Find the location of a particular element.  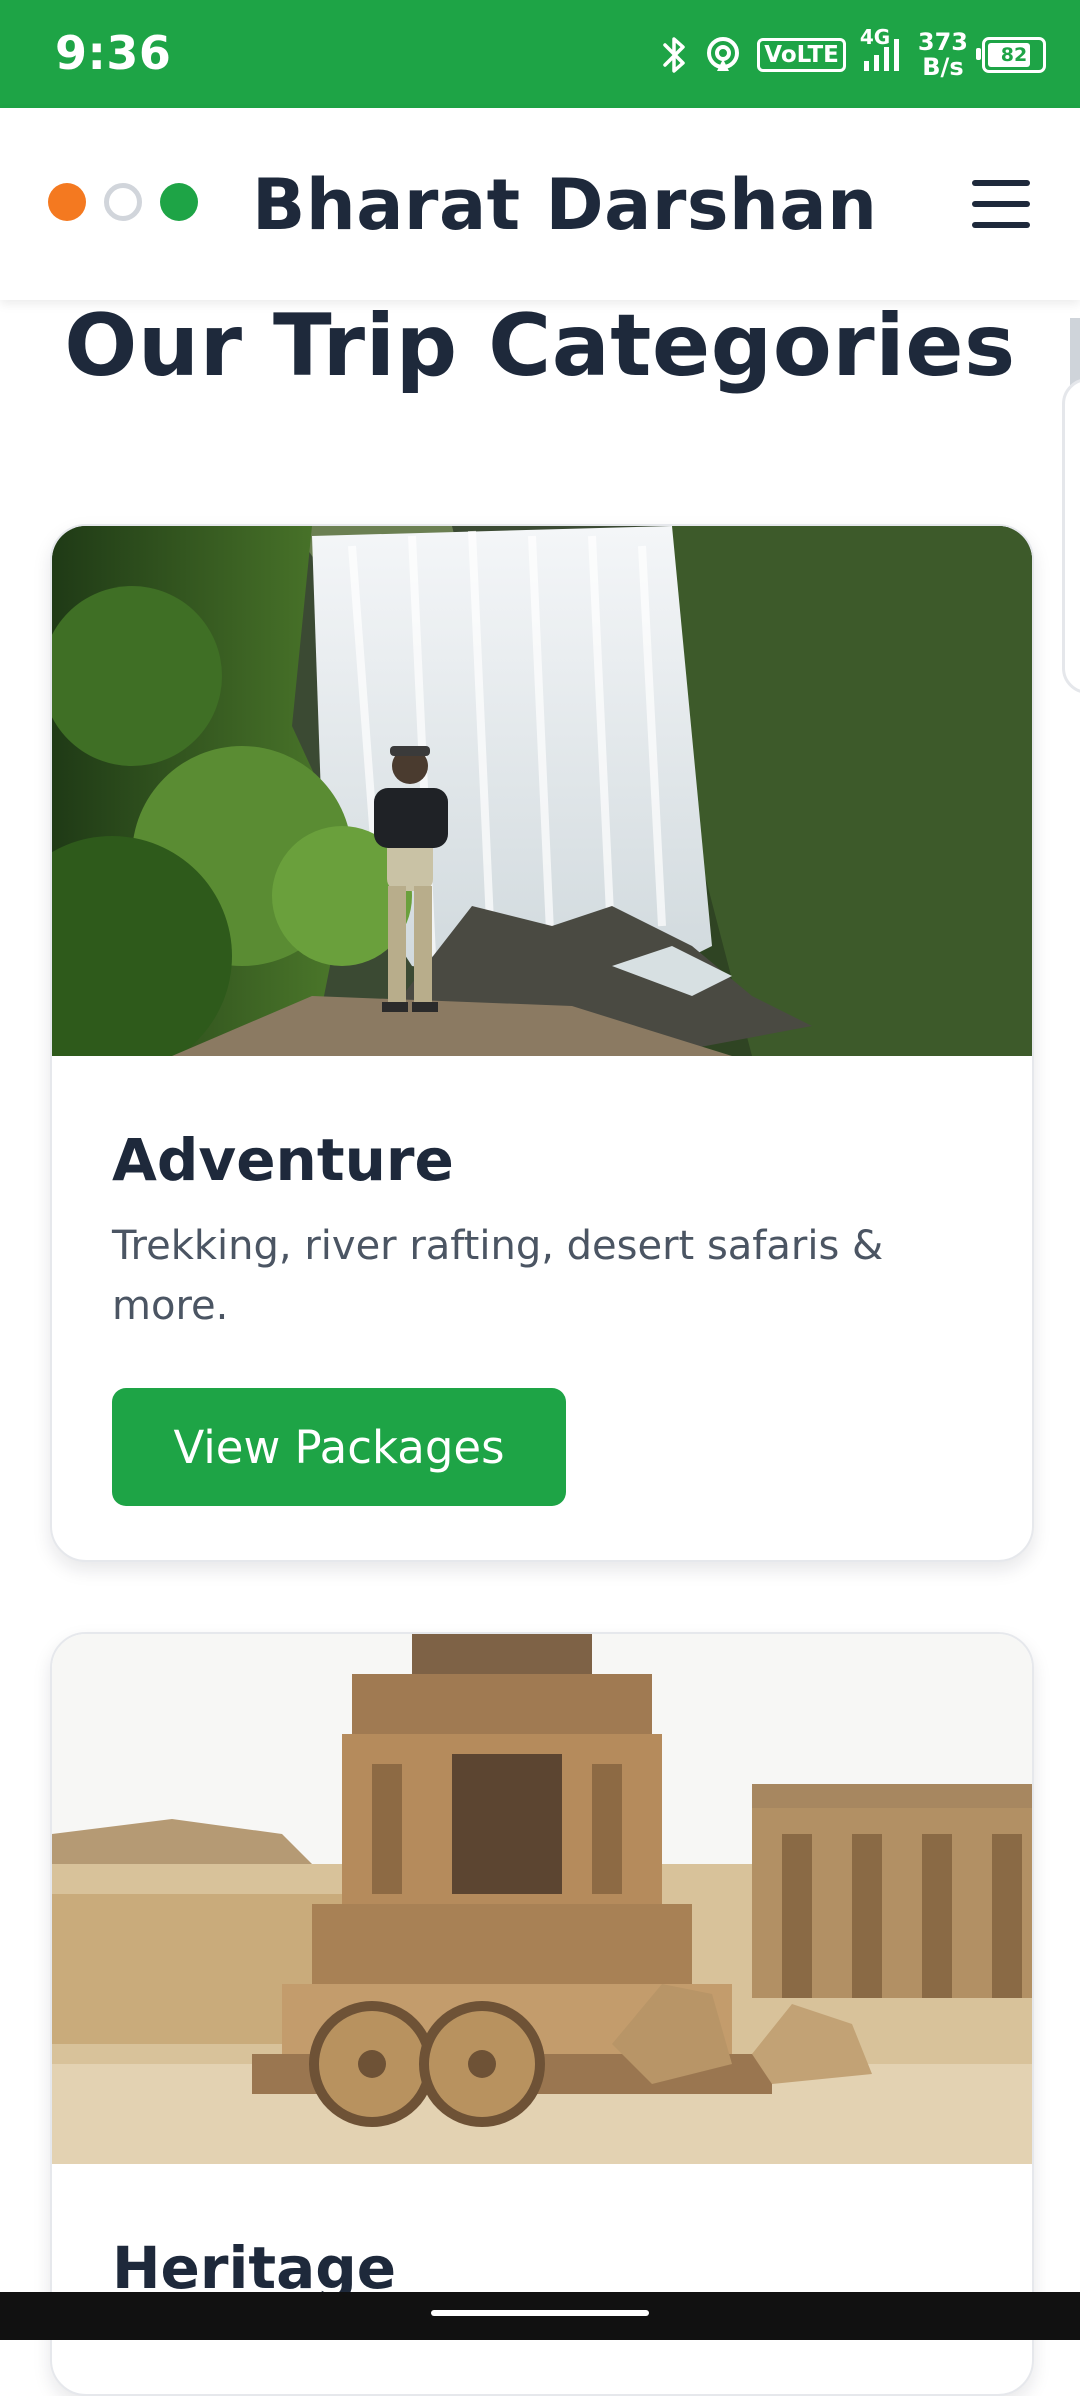

bluetooth-icon is located at coordinates (674, 55).